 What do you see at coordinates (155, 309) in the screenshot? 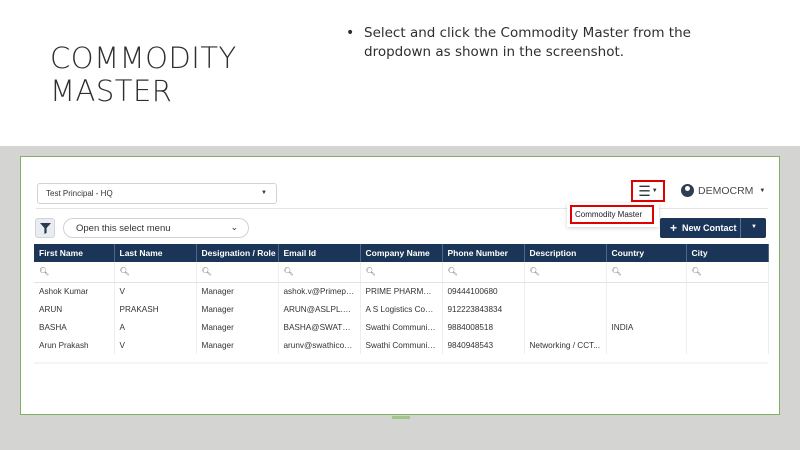
I see `table-cell: PRAKASH` at bounding box center [155, 309].